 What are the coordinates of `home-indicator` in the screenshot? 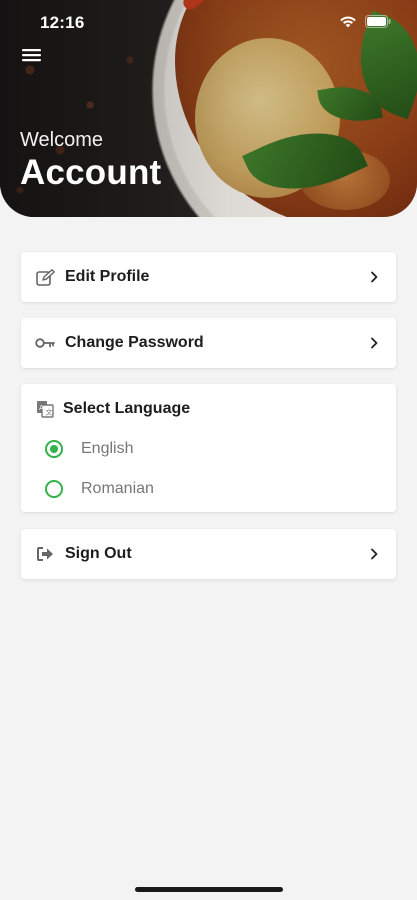 It's located at (209, 889).